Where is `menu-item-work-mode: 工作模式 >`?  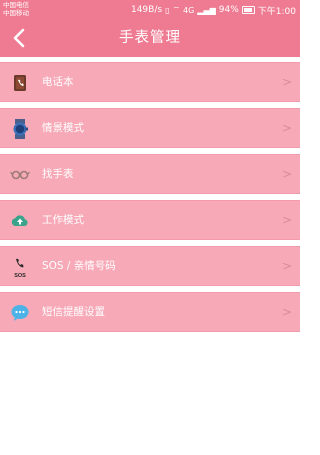 menu-item-work-mode: 工作模式 > is located at coordinates (150, 220).